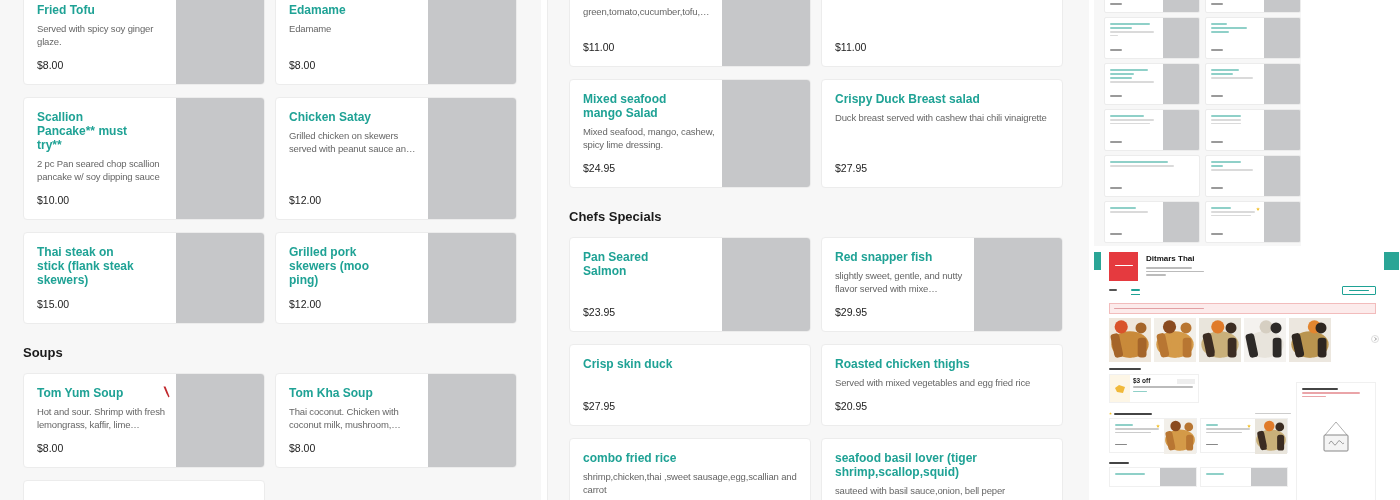 This screenshot has width=1400, height=500. Describe the element at coordinates (144, 420) in the screenshot. I see `menu-item-card: Tom Yum Soup Hot and sour. Shrimp with fresh lemongrass, kaffir, lime… $8.00` at that location.